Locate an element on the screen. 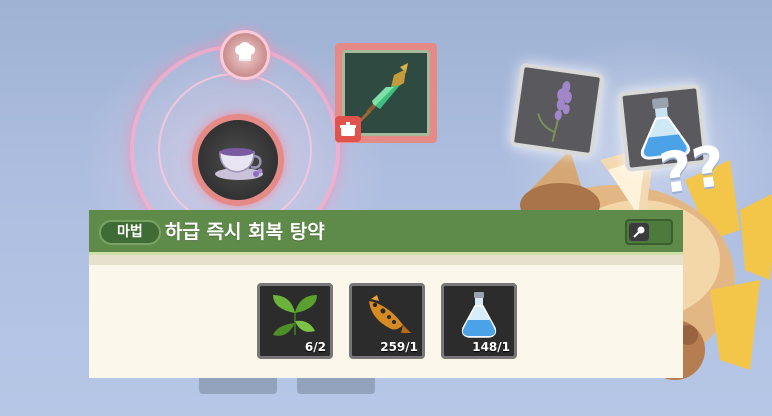  teacup-icon is located at coordinates (239, 164).